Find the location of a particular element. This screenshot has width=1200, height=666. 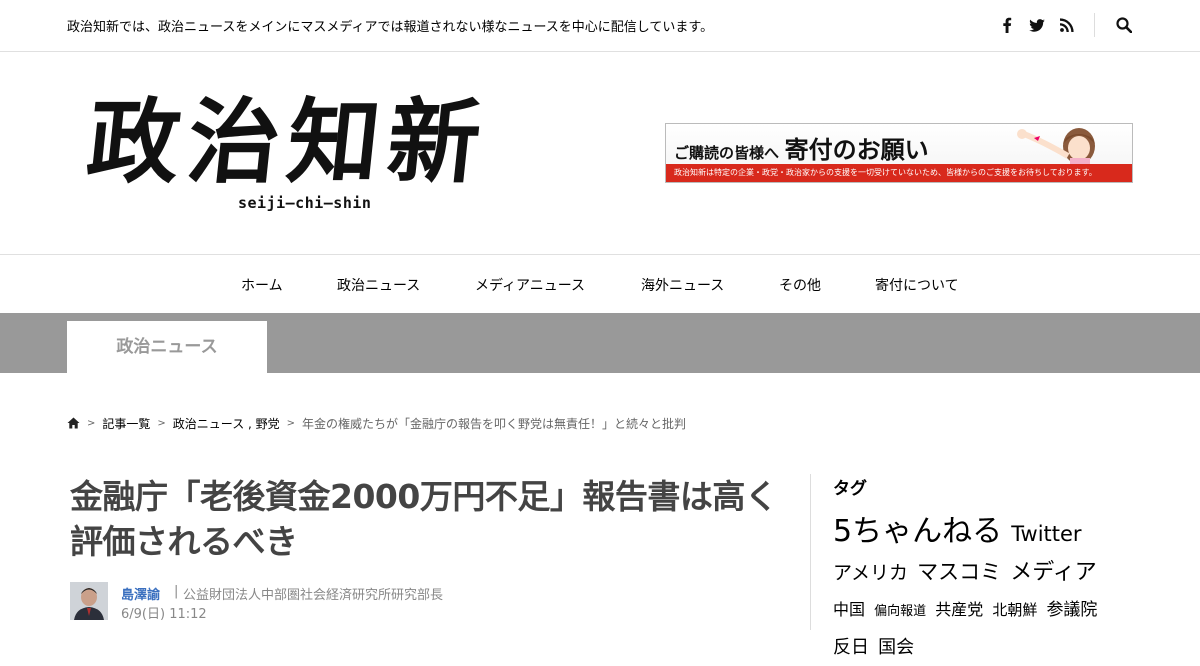

banner-heading: ご購読の皆様へ 寄付のお願い is located at coordinates (801, 147).